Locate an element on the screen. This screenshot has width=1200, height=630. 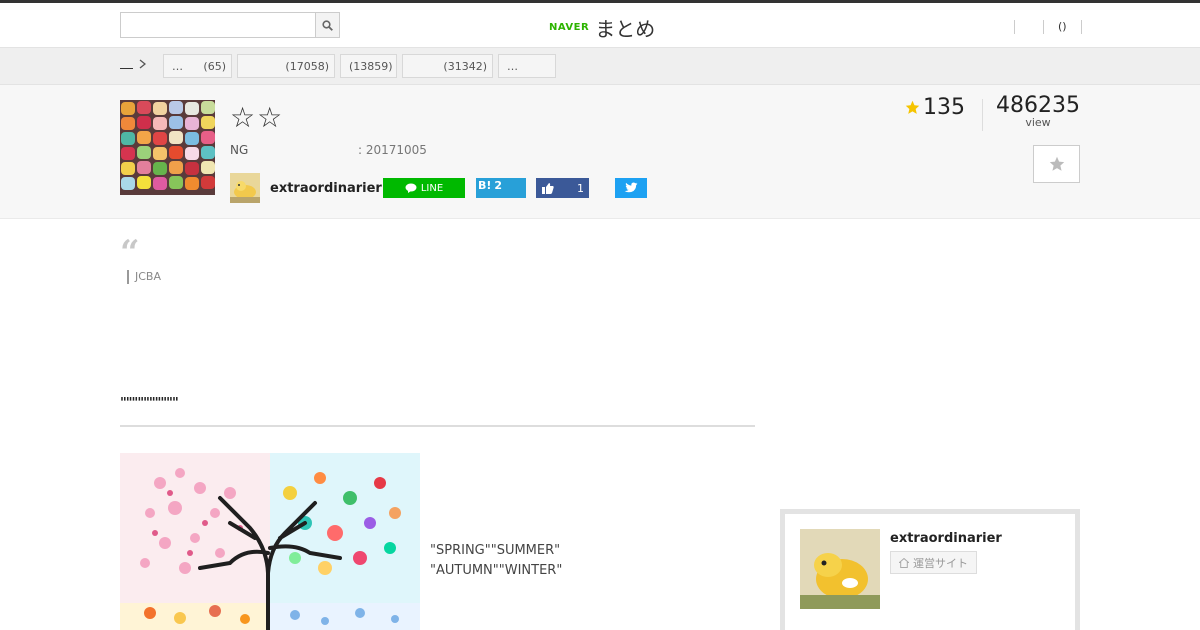
image-caption: "SPRING""SUMMER" "AUTUMN""WINTER" is located at coordinates (496, 561).